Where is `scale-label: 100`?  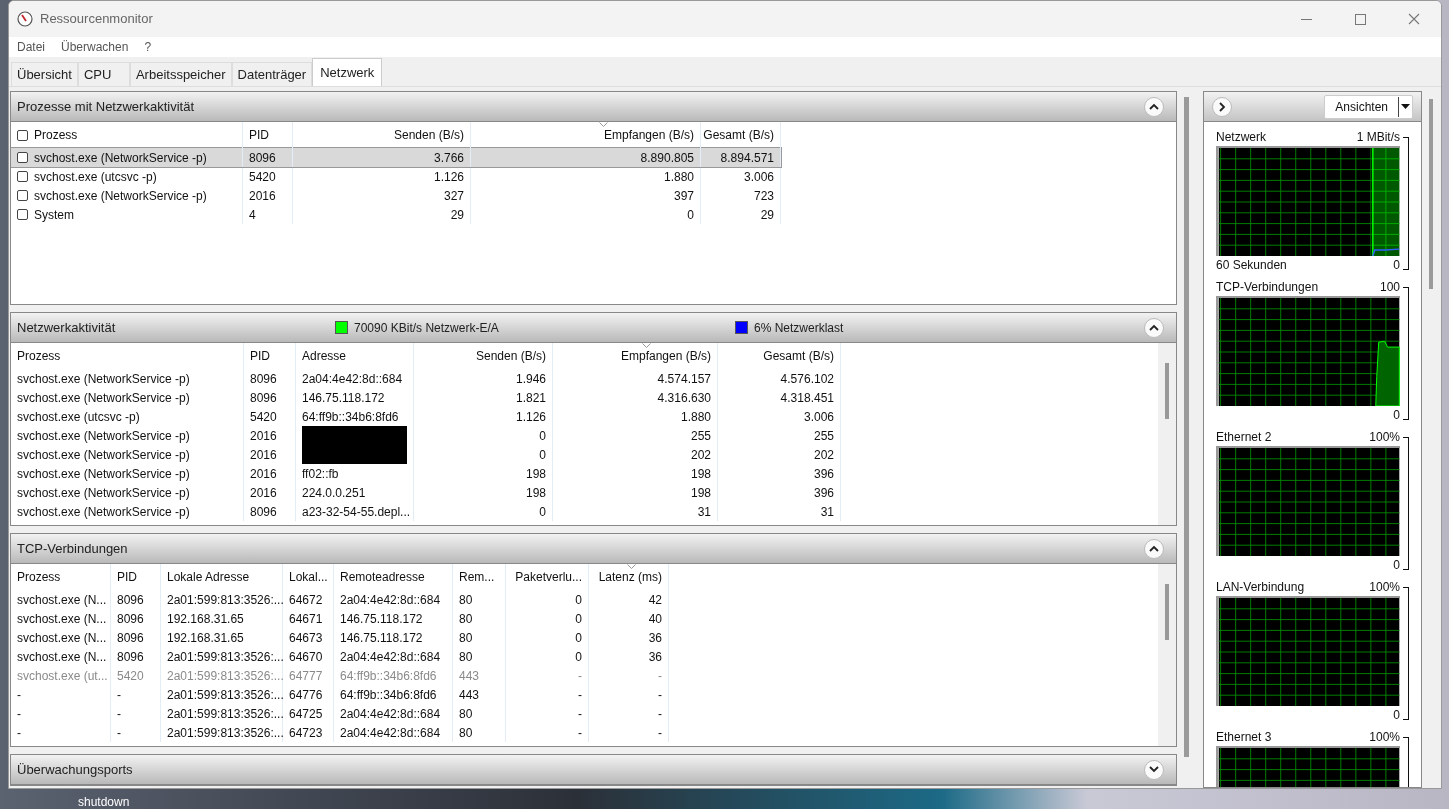 scale-label: 100 is located at coordinates (1389, 287).